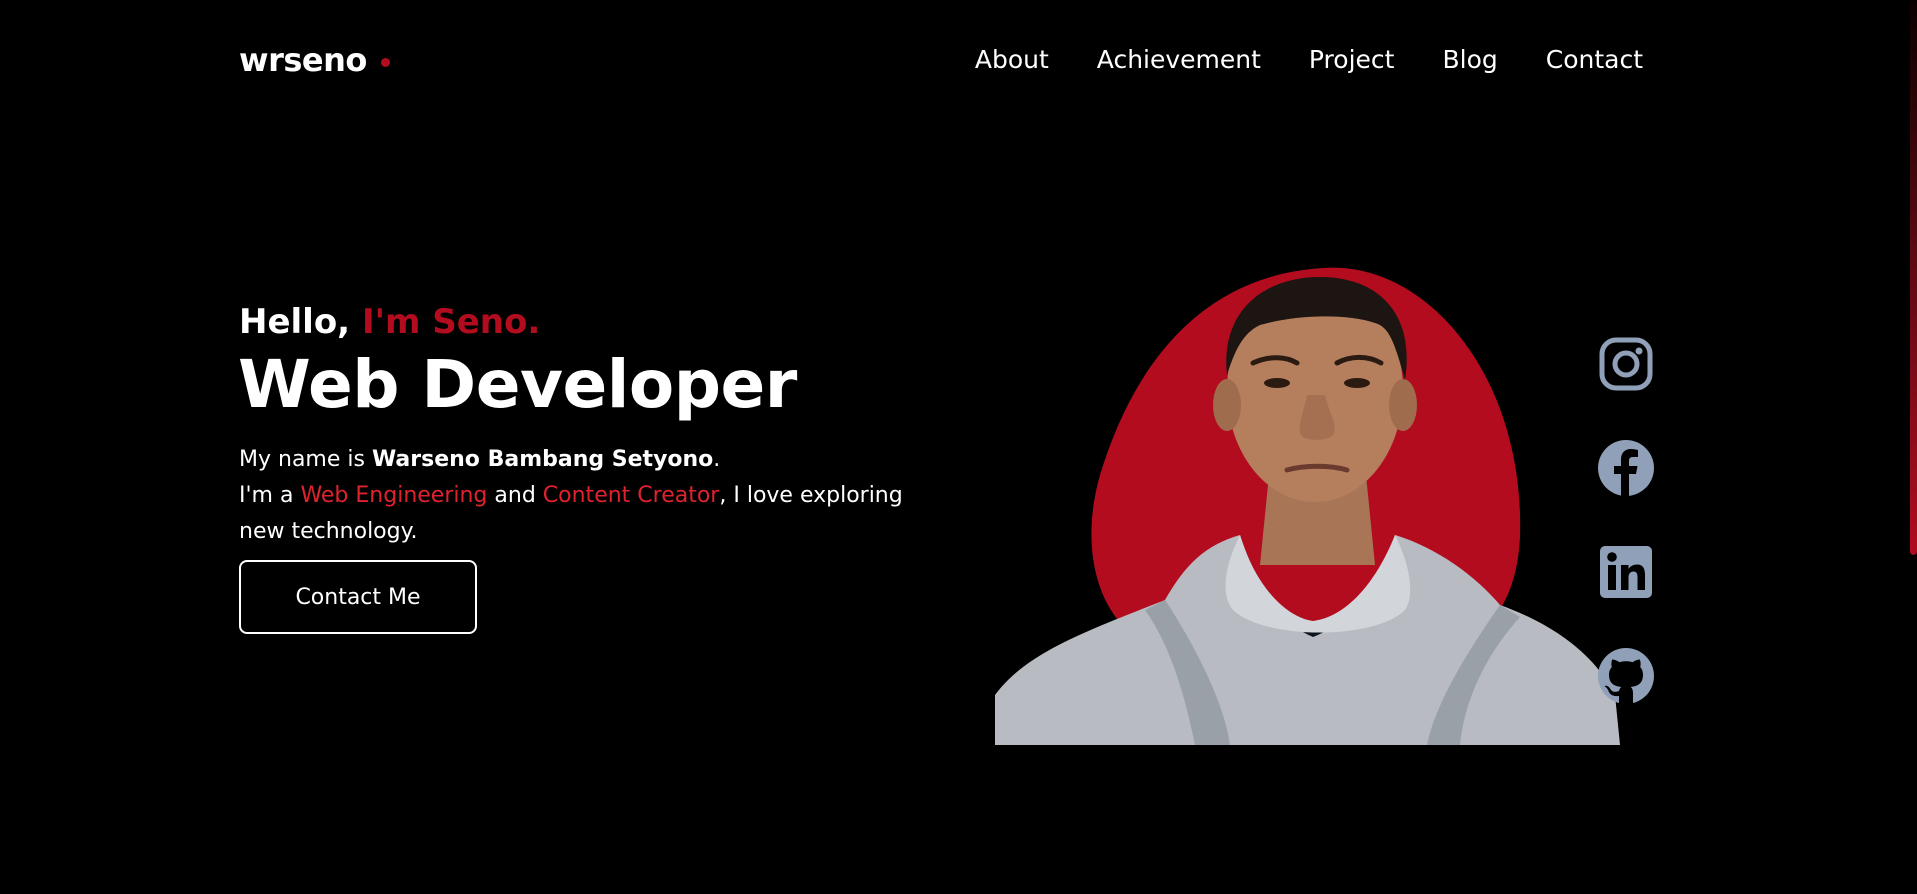  What do you see at coordinates (1594, 60) in the screenshot?
I see `nav-item-contact: Contact` at bounding box center [1594, 60].